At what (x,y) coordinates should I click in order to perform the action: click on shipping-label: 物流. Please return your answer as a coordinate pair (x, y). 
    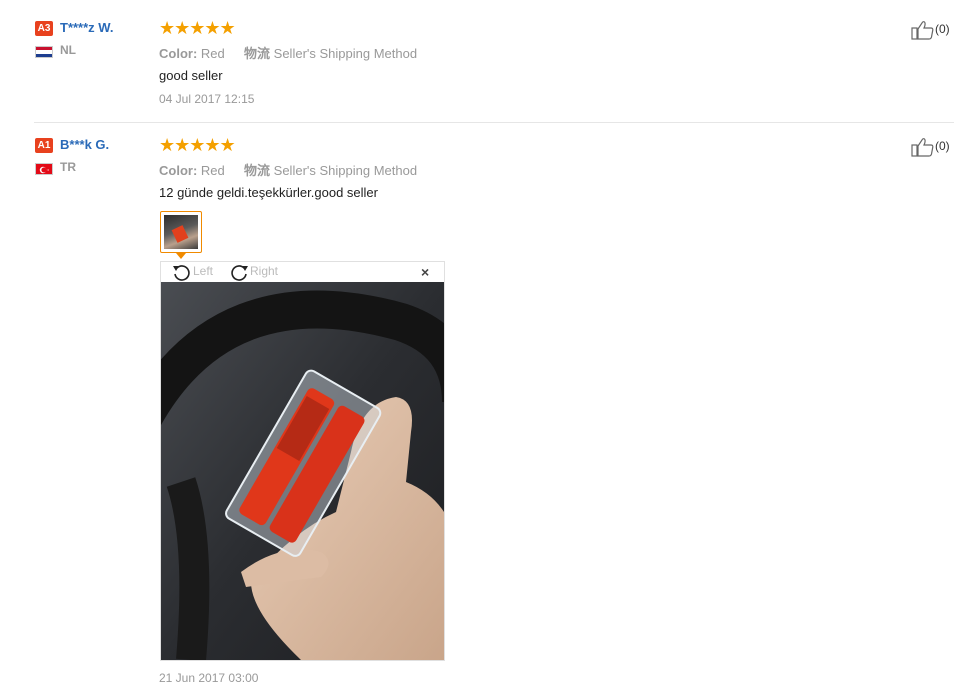
    Looking at the image, I should click on (257, 170).